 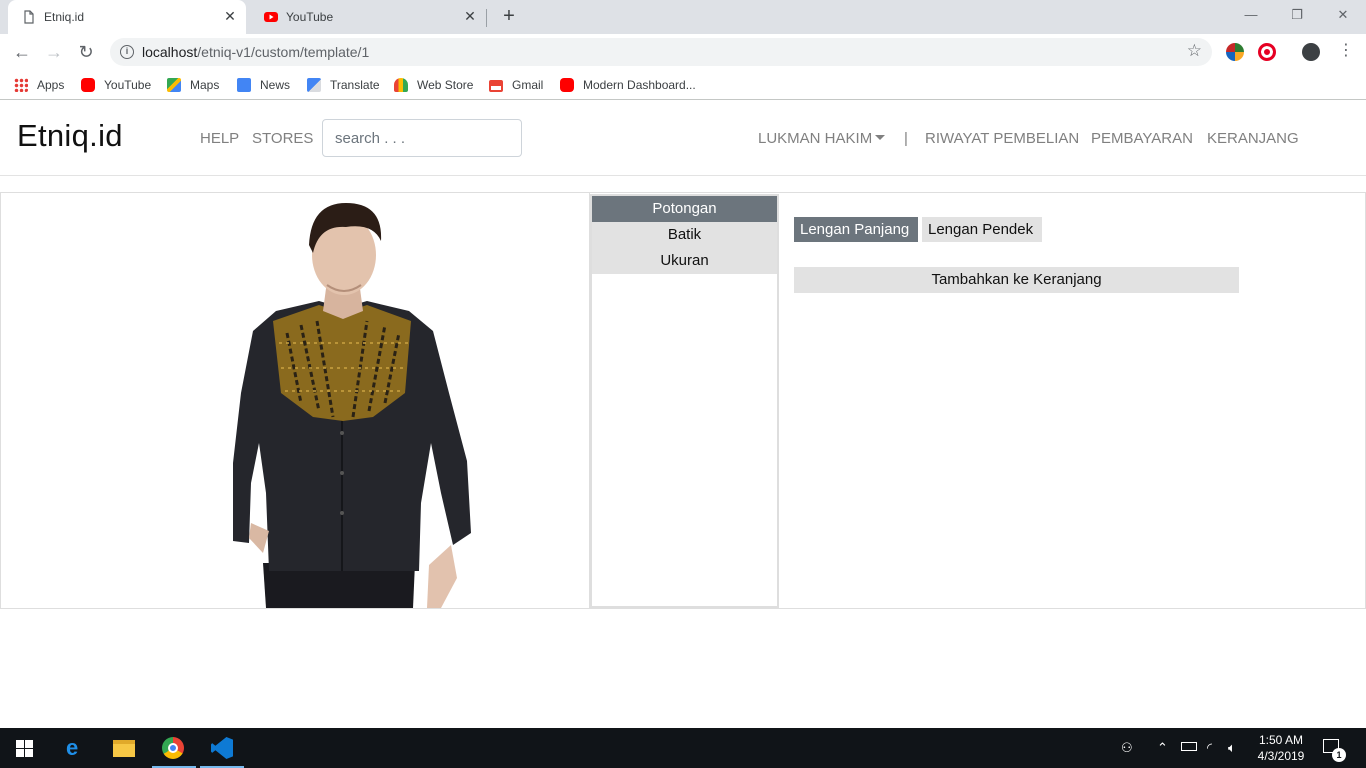 What do you see at coordinates (516, 85) in the screenshot?
I see `bookmark-gmail: Gmail` at bounding box center [516, 85].